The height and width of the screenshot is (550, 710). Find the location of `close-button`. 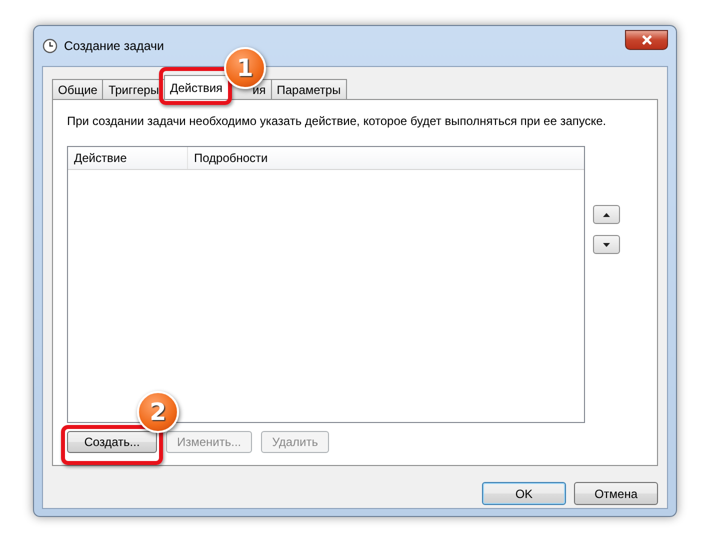

close-button is located at coordinates (646, 40).